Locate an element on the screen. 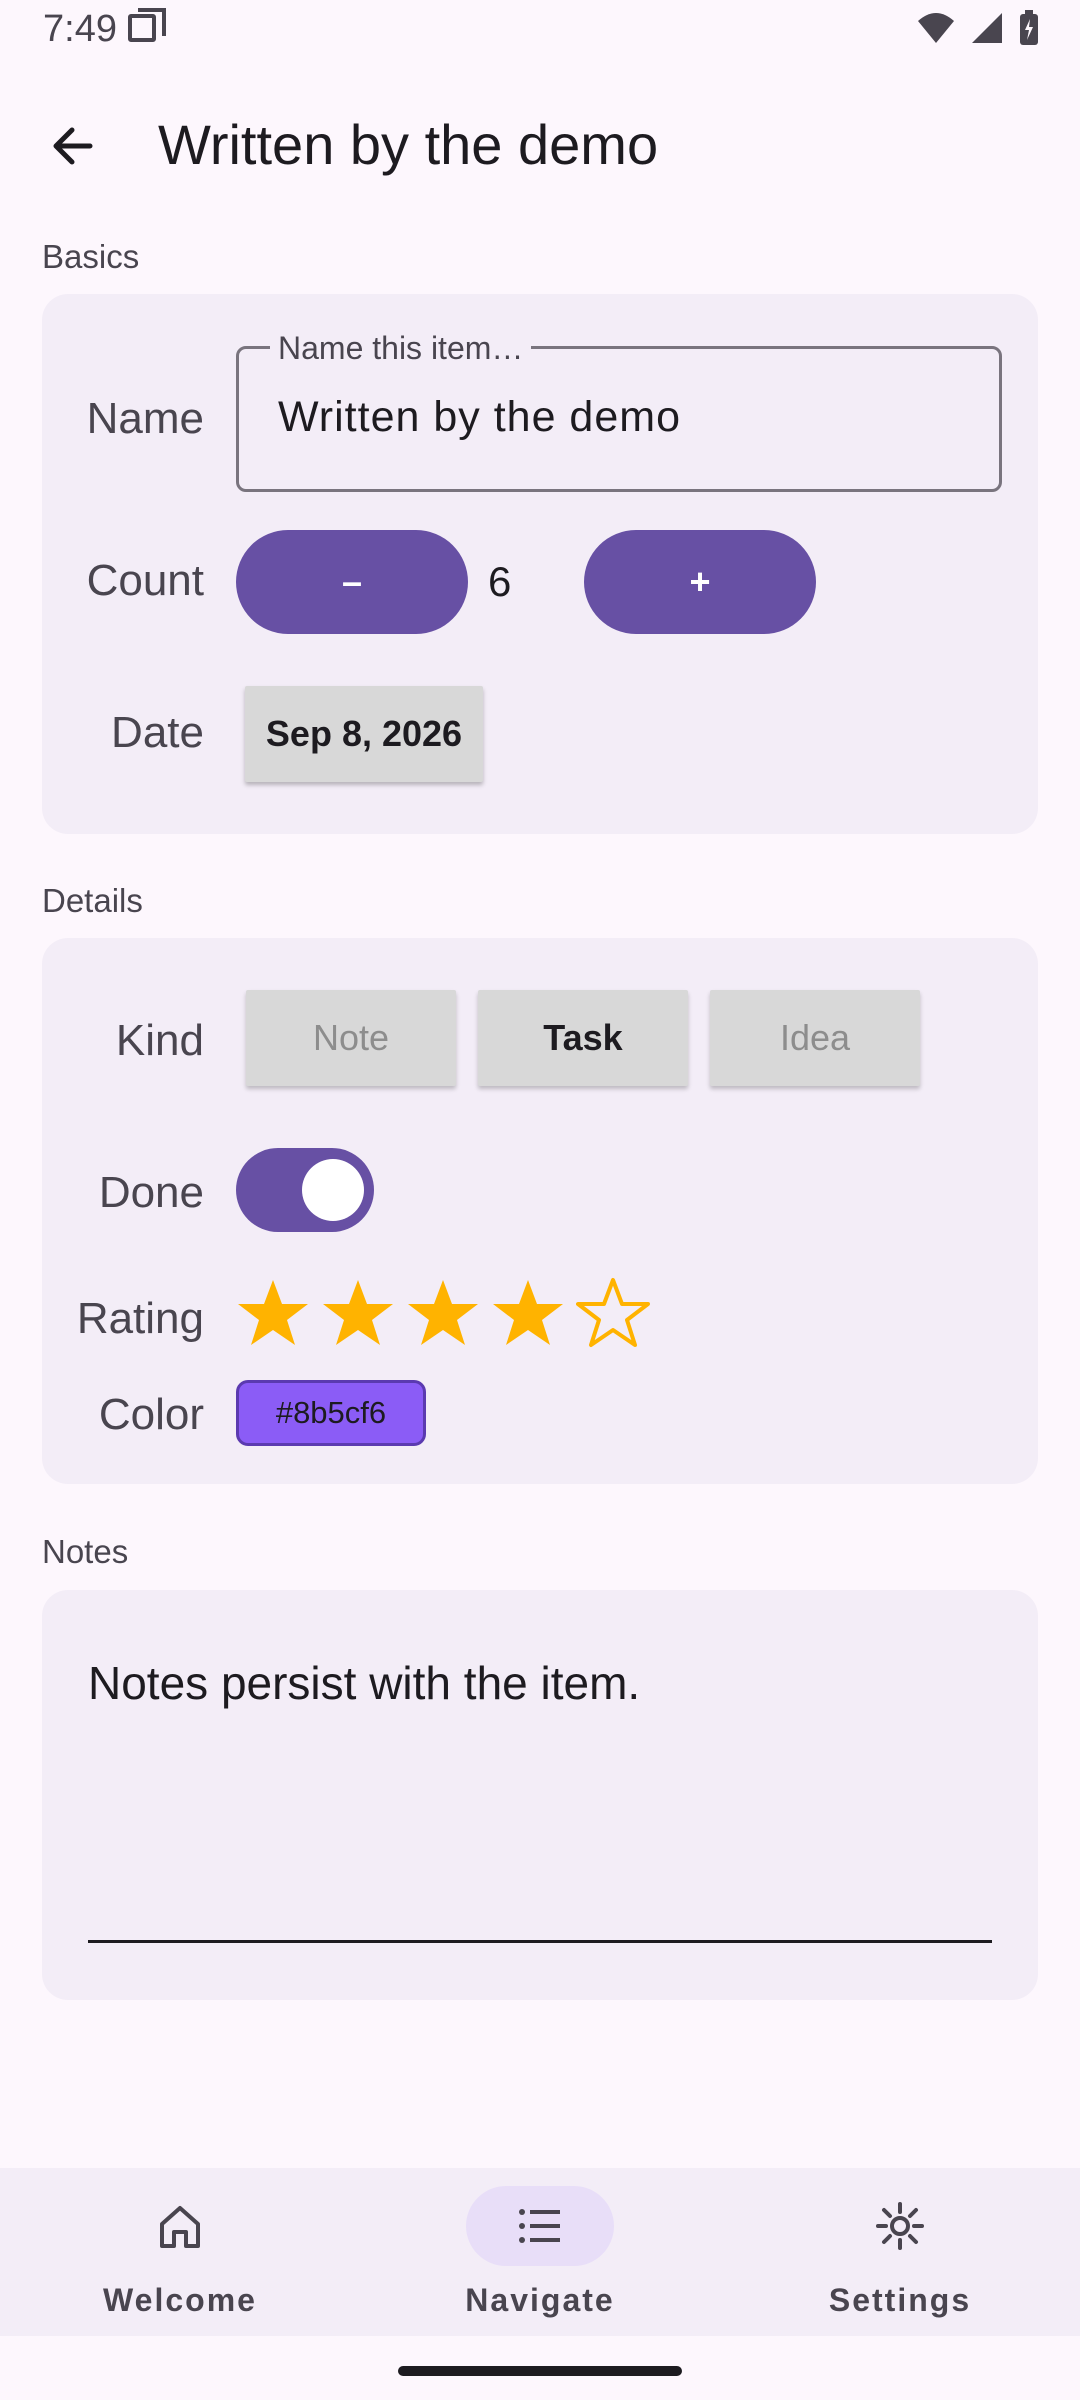  nav-item-settings: Settings is located at coordinates (900, 2250).